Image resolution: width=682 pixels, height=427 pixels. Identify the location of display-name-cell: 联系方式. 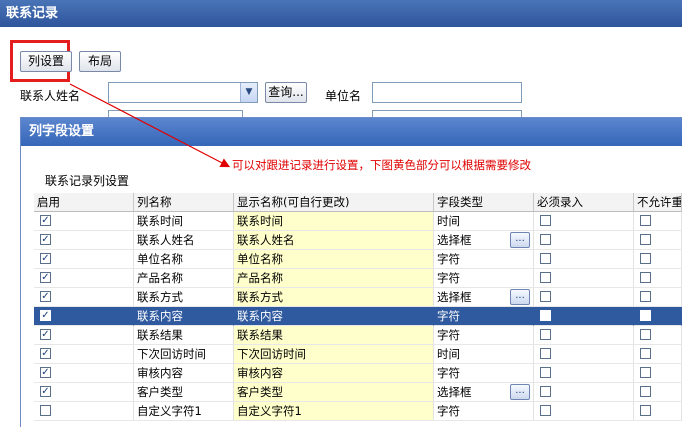
(334, 297).